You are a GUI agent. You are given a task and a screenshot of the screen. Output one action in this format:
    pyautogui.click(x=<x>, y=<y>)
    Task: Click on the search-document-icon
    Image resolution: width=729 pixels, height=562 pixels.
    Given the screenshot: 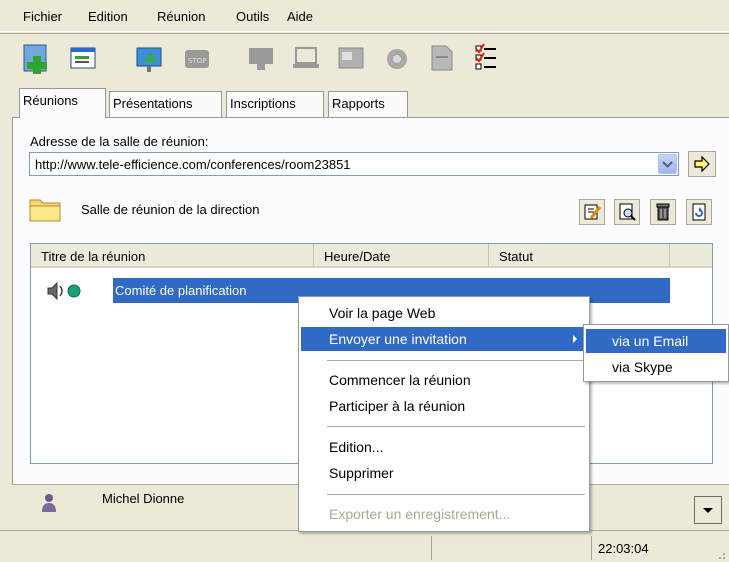 What is the action you would take?
    pyautogui.click(x=627, y=212)
    